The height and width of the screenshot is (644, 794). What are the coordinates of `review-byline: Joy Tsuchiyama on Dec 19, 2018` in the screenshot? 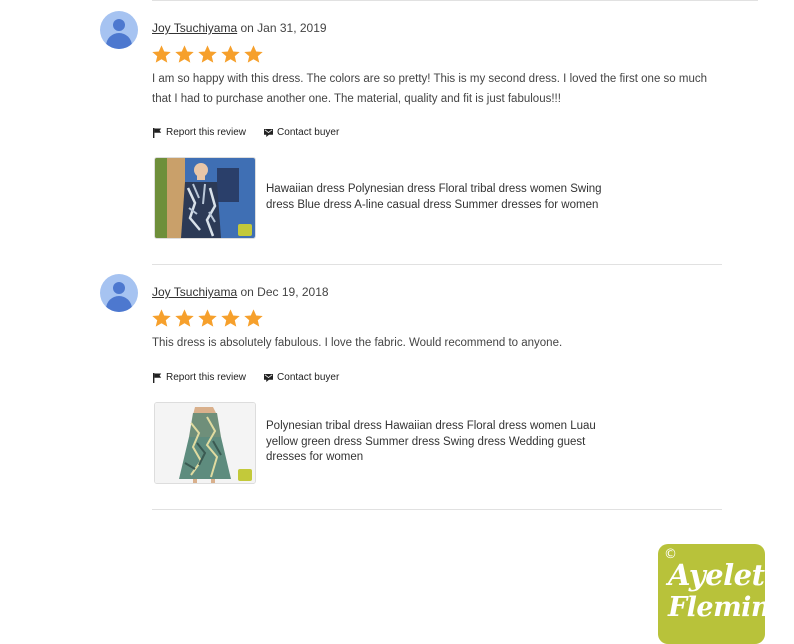 It's located at (240, 292).